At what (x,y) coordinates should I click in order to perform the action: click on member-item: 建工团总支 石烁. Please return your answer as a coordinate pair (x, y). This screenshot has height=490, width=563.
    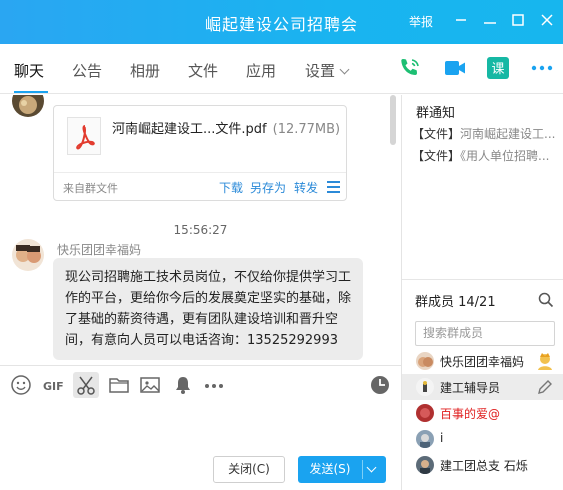
    Looking at the image, I should click on (482, 465).